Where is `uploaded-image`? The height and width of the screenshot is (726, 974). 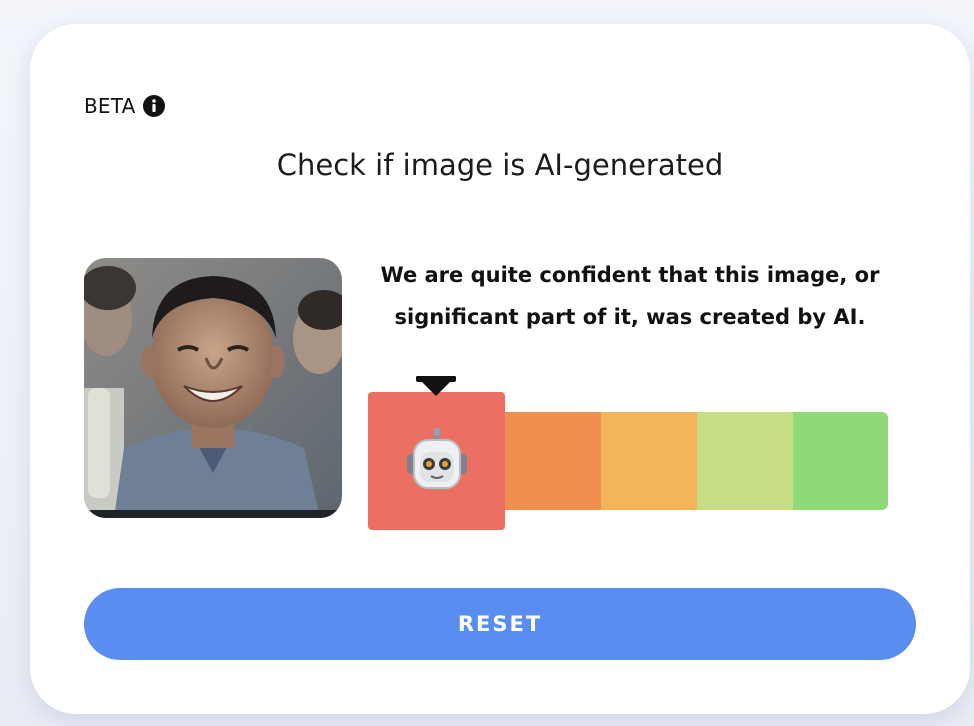 uploaded-image is located at coordinates (213, 388).